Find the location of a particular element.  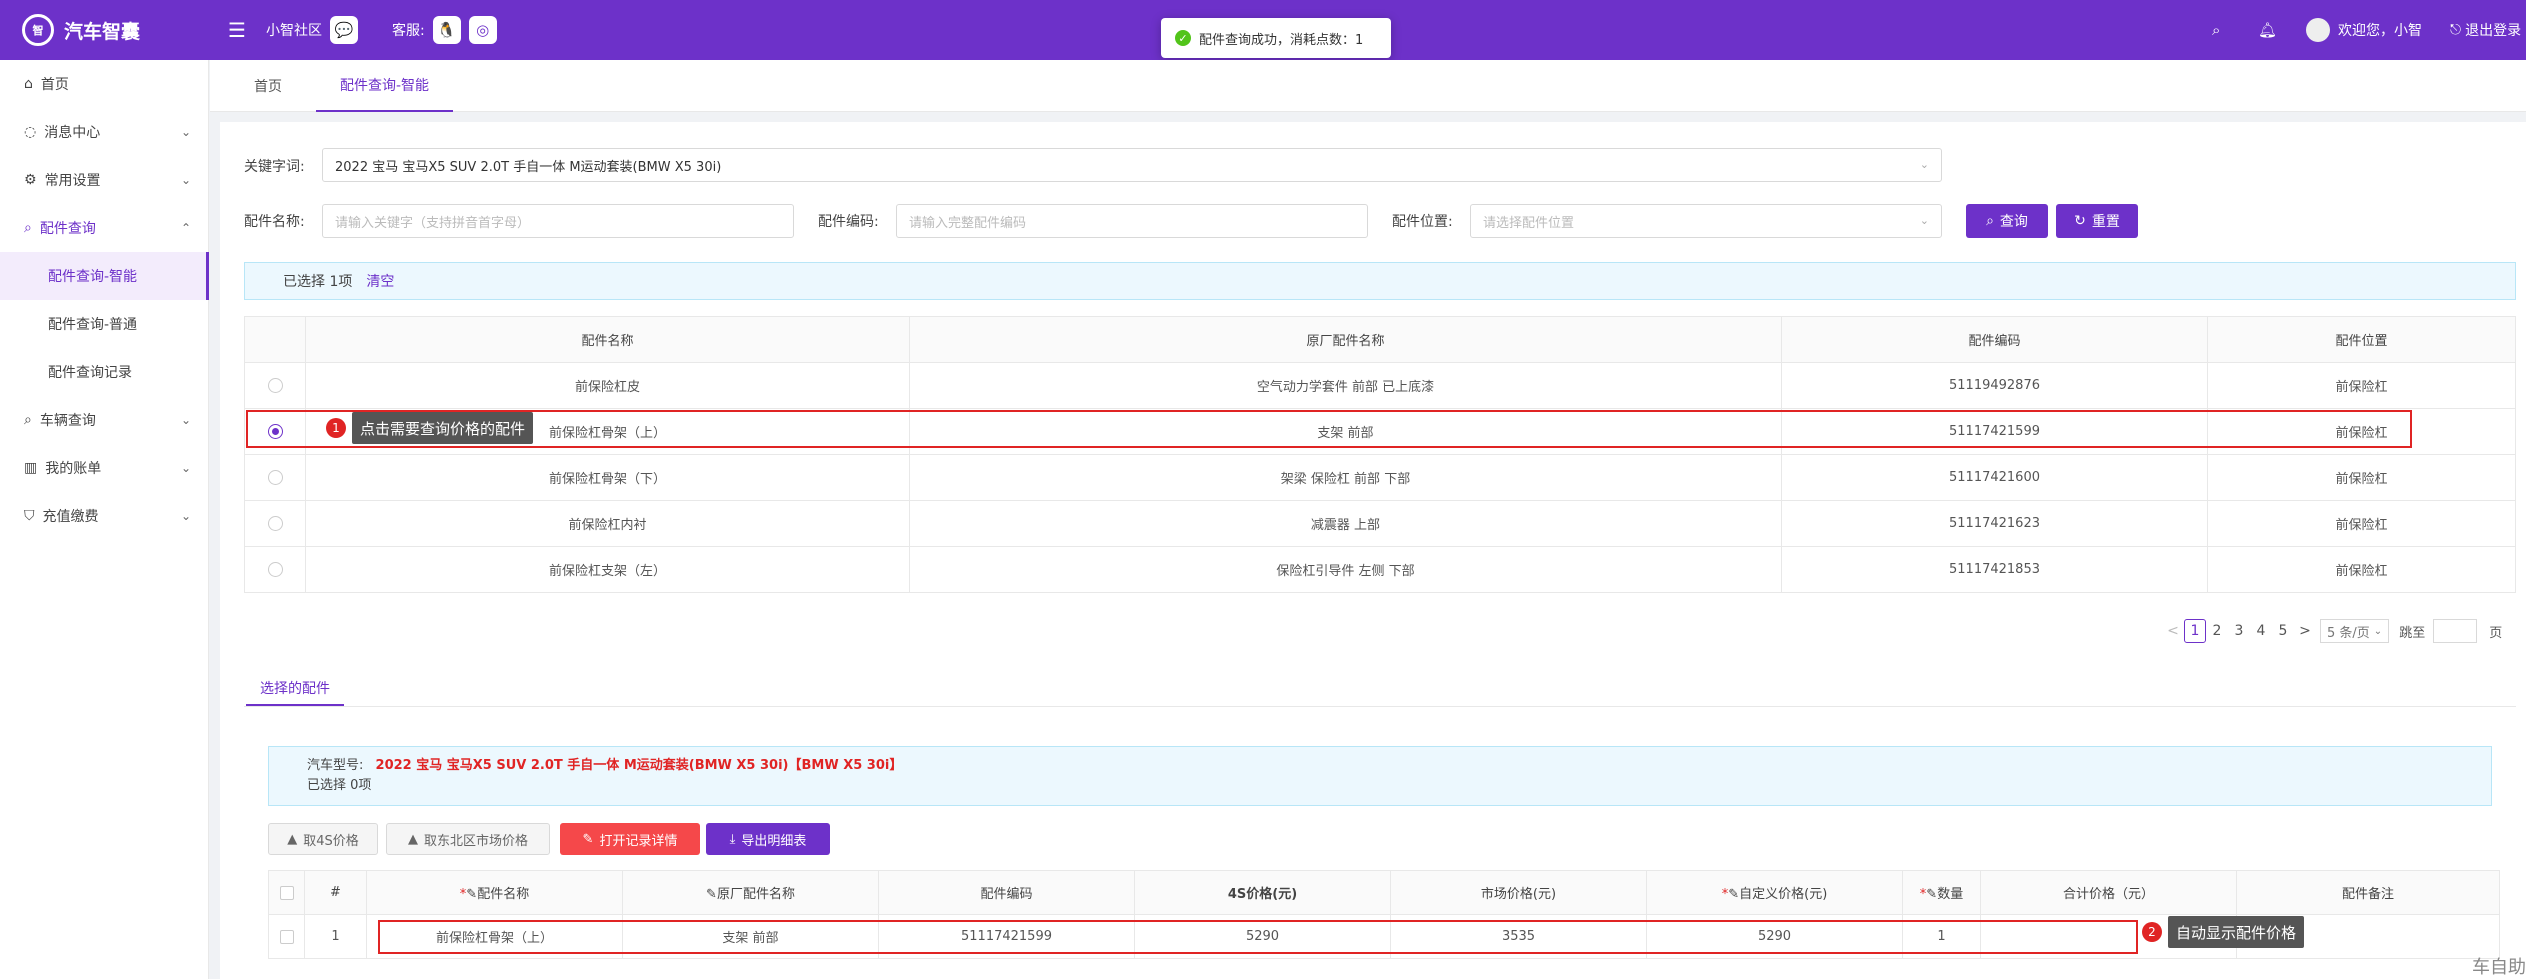

cell-part-name: 前保险杠皮 is located at coordinates (607, 385).